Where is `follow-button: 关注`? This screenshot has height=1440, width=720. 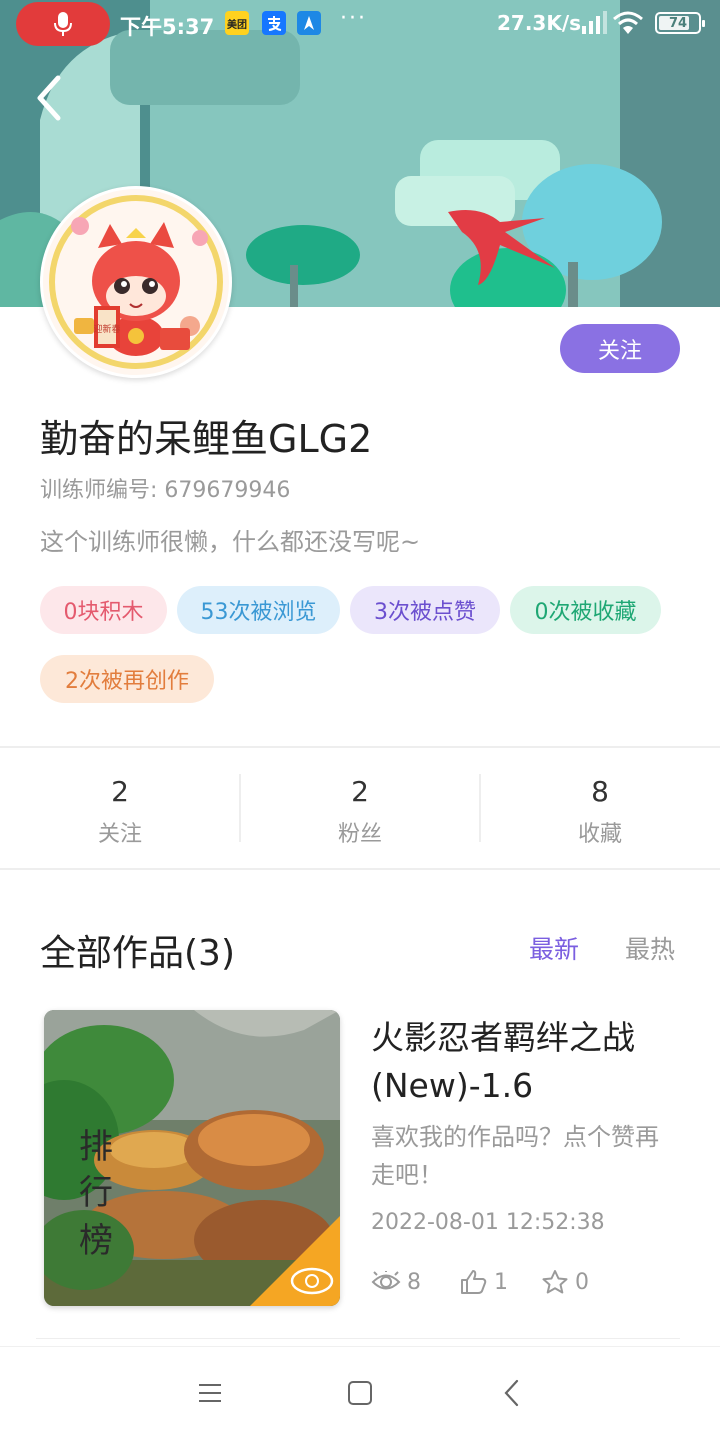
follow-button: 关注 is located at coordinates (620, 348).